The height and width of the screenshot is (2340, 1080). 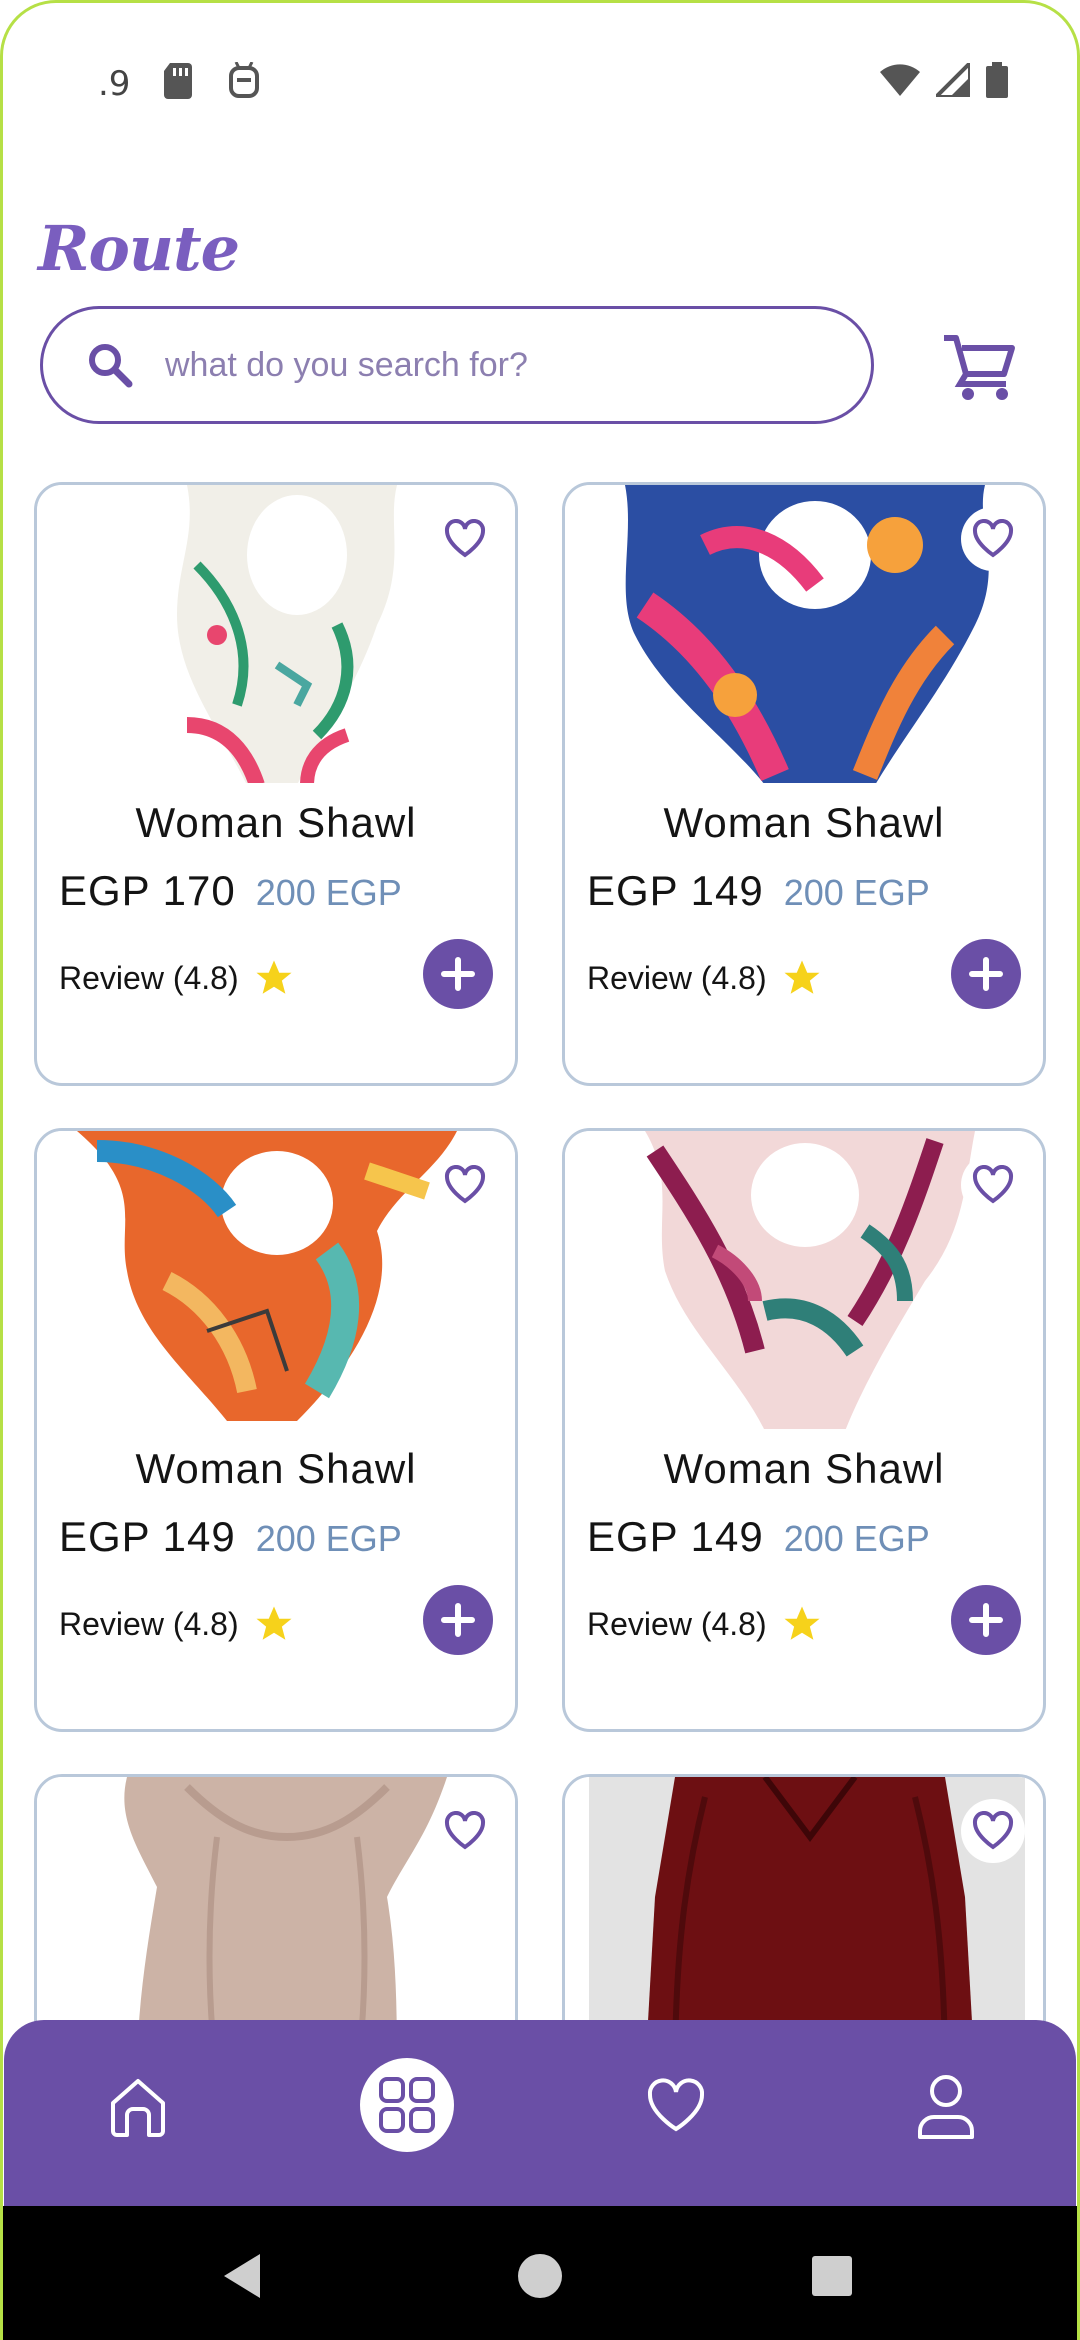 I want to click on system-nav-bar, so click(x=540, y=2273).